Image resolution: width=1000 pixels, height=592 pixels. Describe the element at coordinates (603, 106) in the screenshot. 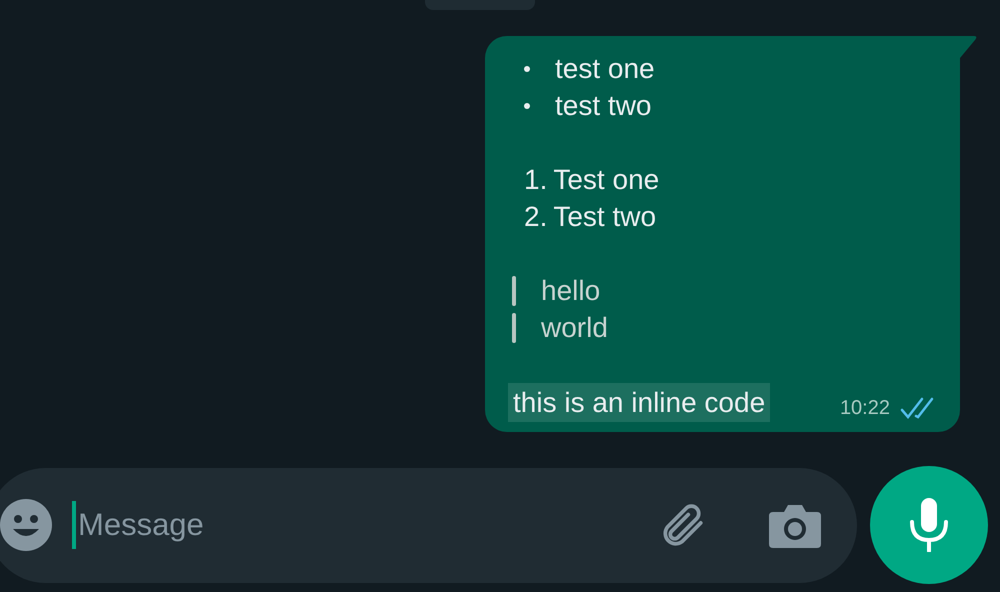

I see `list-item-text: test two` at that location.